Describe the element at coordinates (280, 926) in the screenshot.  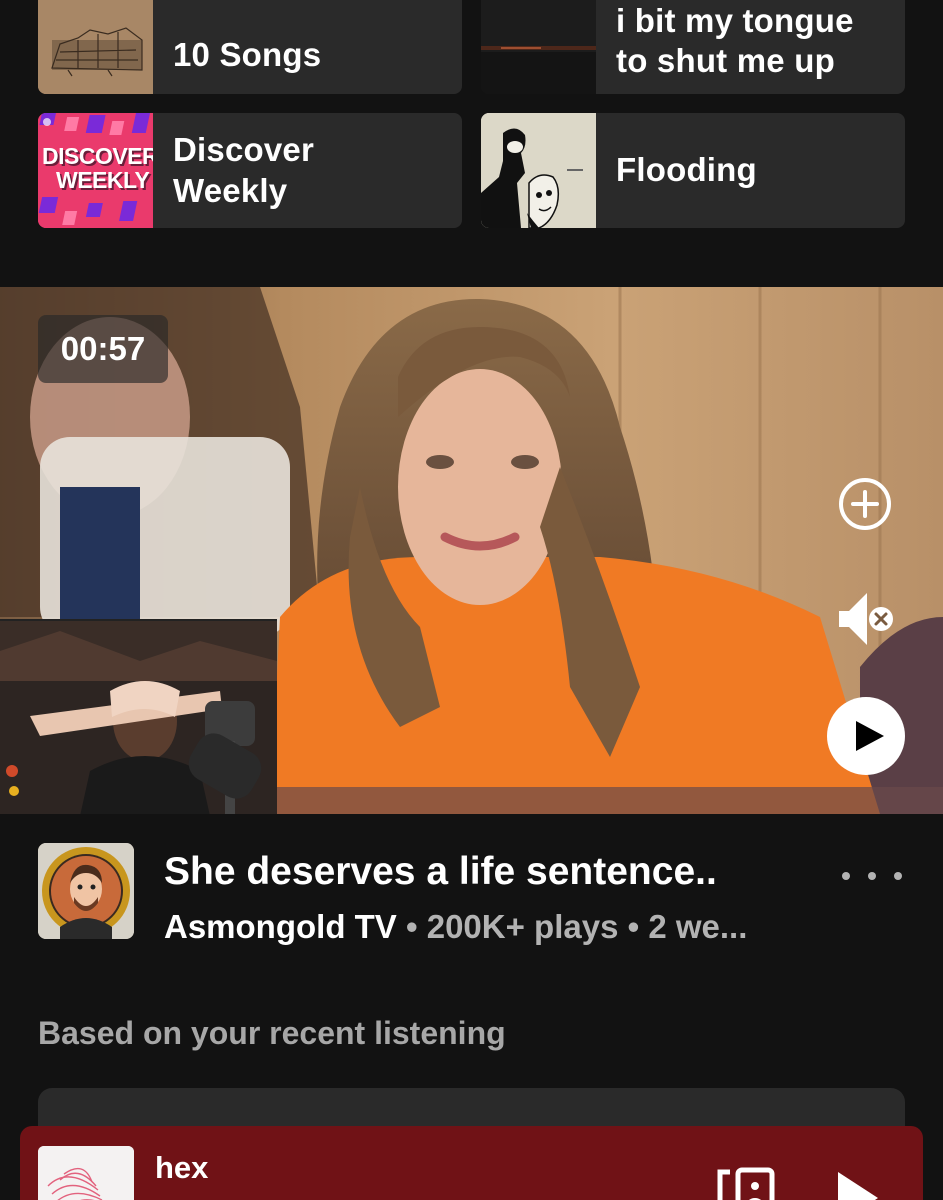
I see `channel-name: Asmongold TV` at that location.